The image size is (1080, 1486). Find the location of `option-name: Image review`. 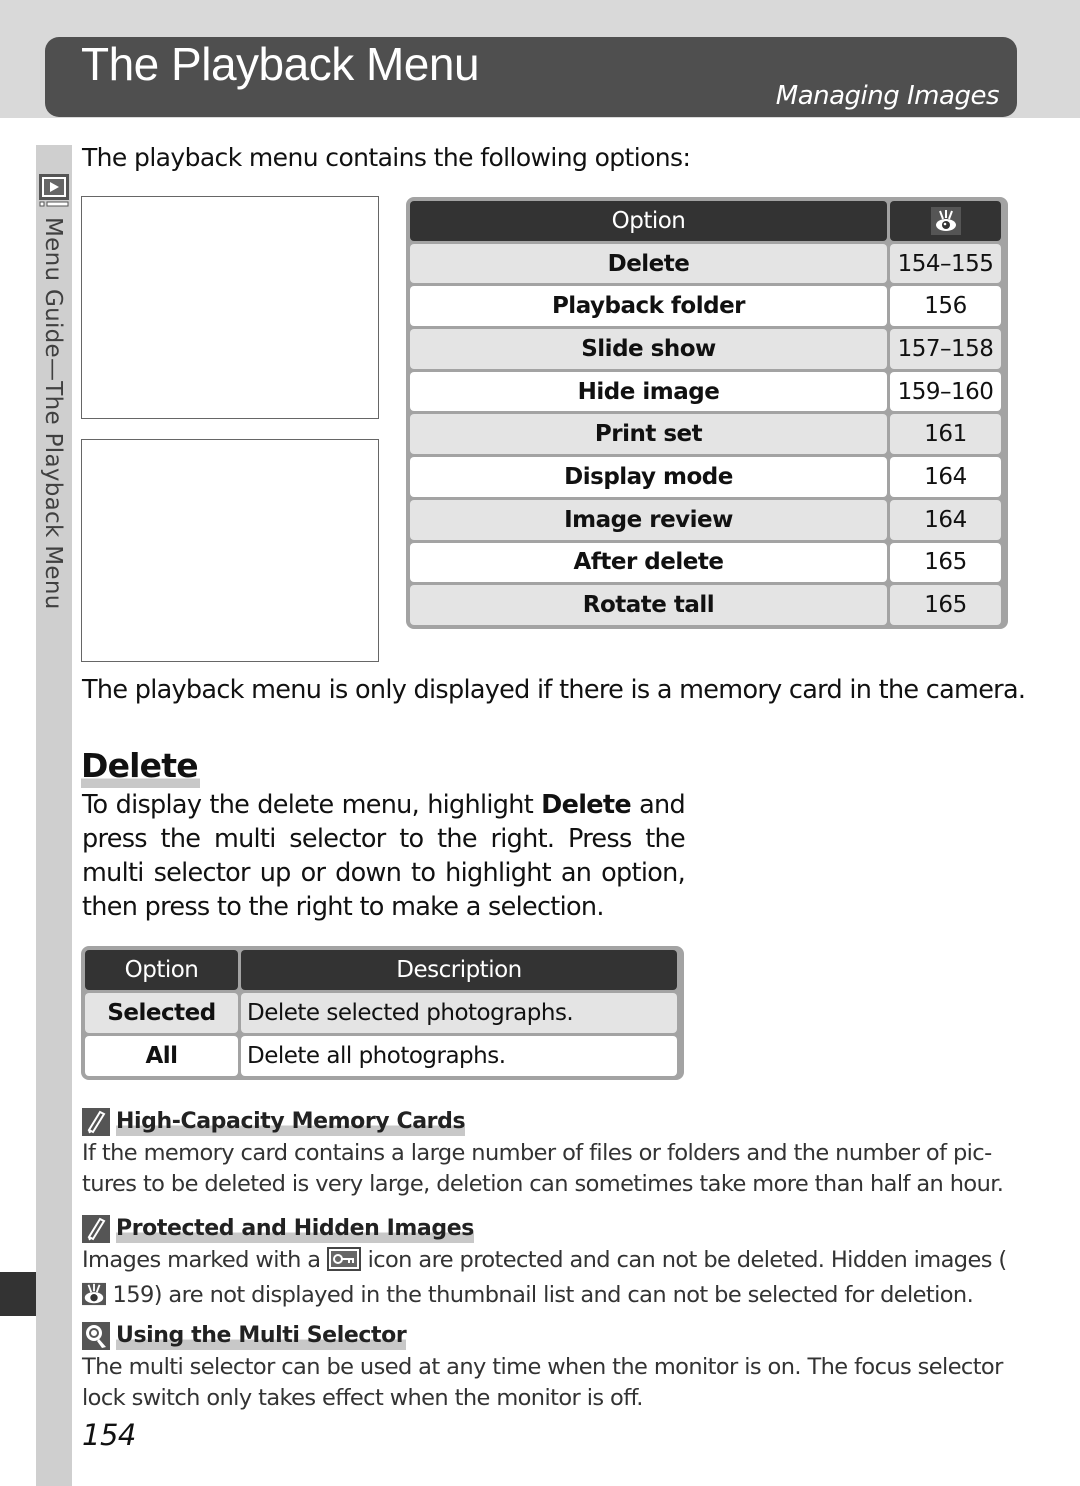

option-name: Image review is located at coordinates (648, 519).